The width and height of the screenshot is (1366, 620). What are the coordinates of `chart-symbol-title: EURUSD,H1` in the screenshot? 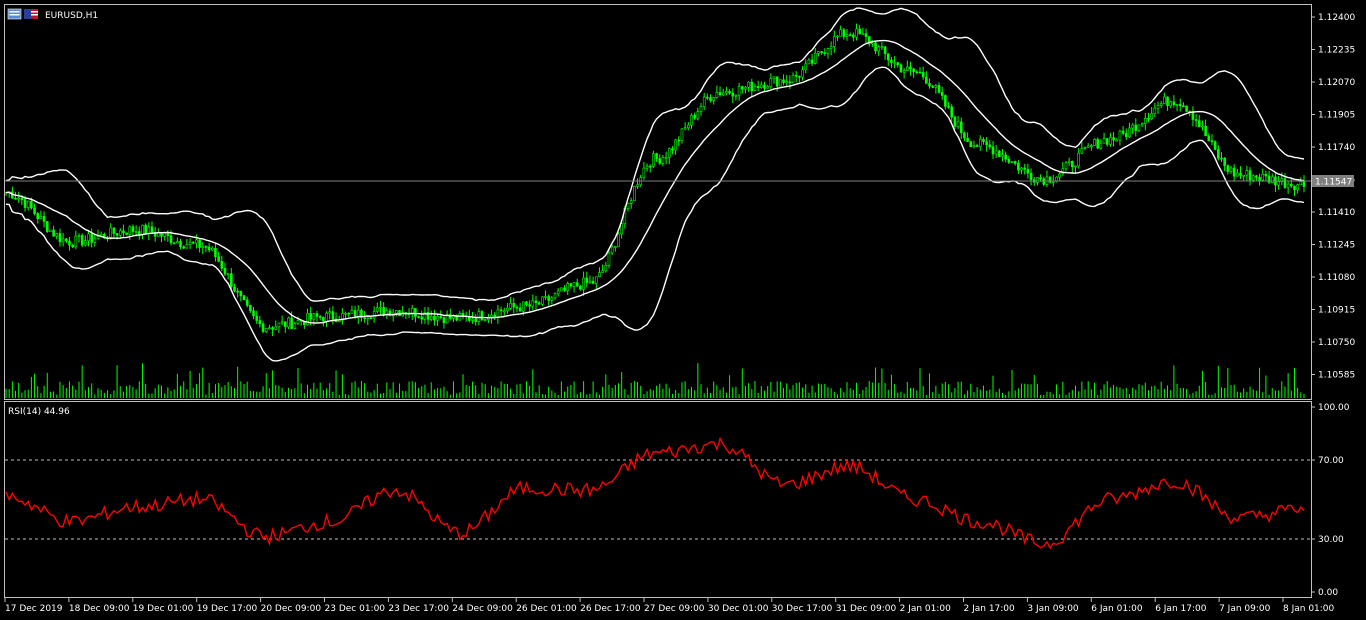 It's located at (71, 16).